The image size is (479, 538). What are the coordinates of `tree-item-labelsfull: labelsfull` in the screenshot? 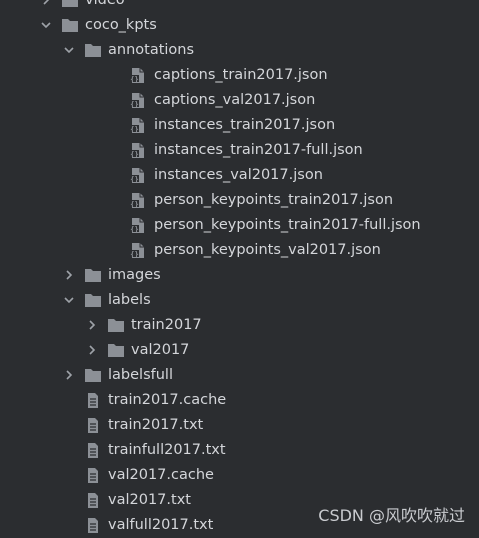 It's located at (239, 375).